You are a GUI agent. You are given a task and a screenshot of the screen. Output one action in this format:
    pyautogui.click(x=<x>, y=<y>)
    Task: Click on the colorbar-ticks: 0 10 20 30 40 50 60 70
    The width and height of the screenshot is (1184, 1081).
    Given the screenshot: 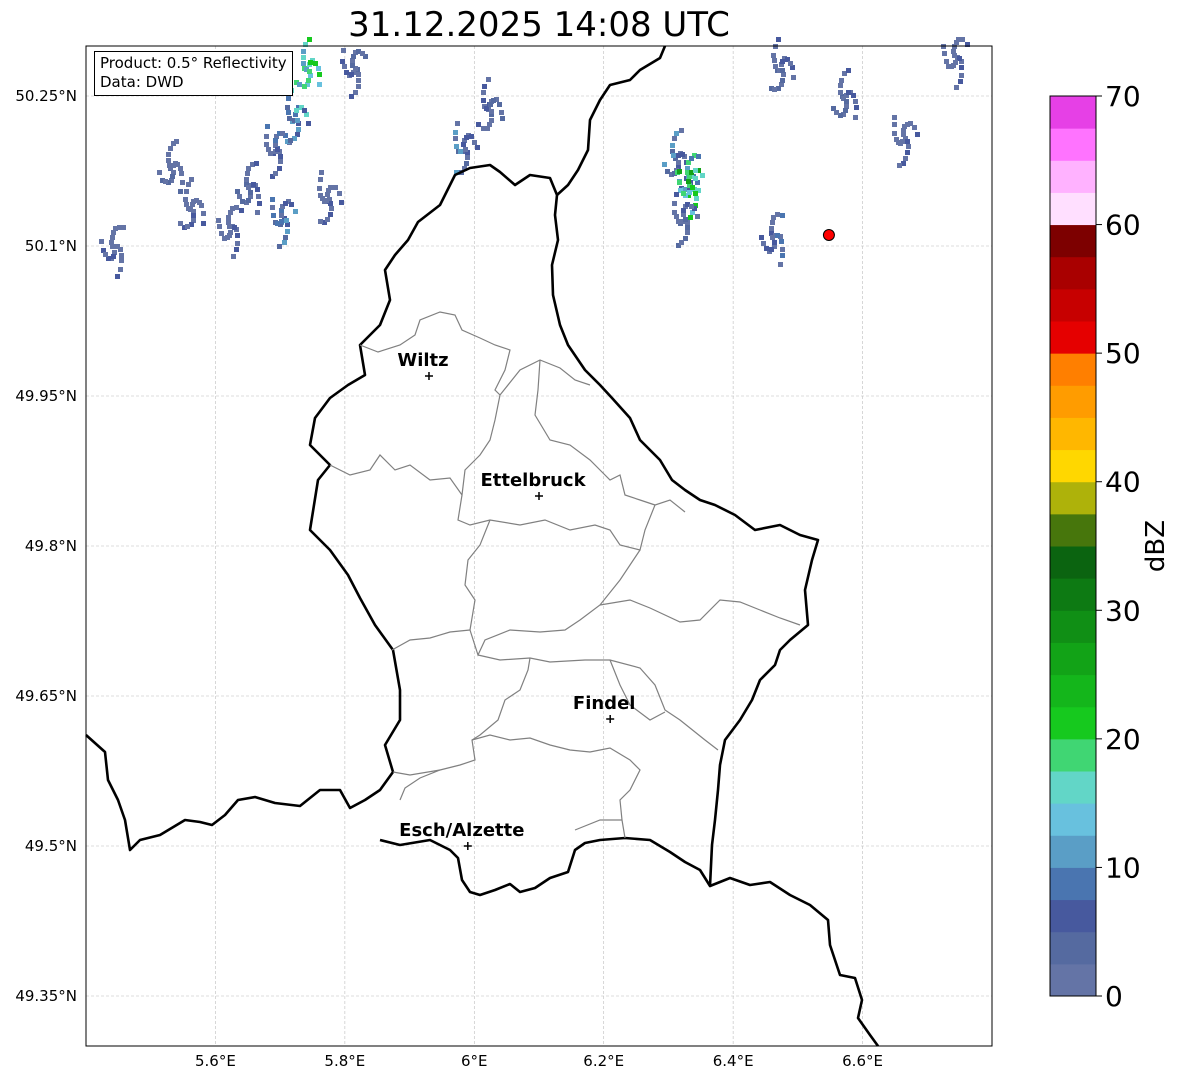 What is the action you would take?
    pyautogui.click(x=1118, y=545)
    